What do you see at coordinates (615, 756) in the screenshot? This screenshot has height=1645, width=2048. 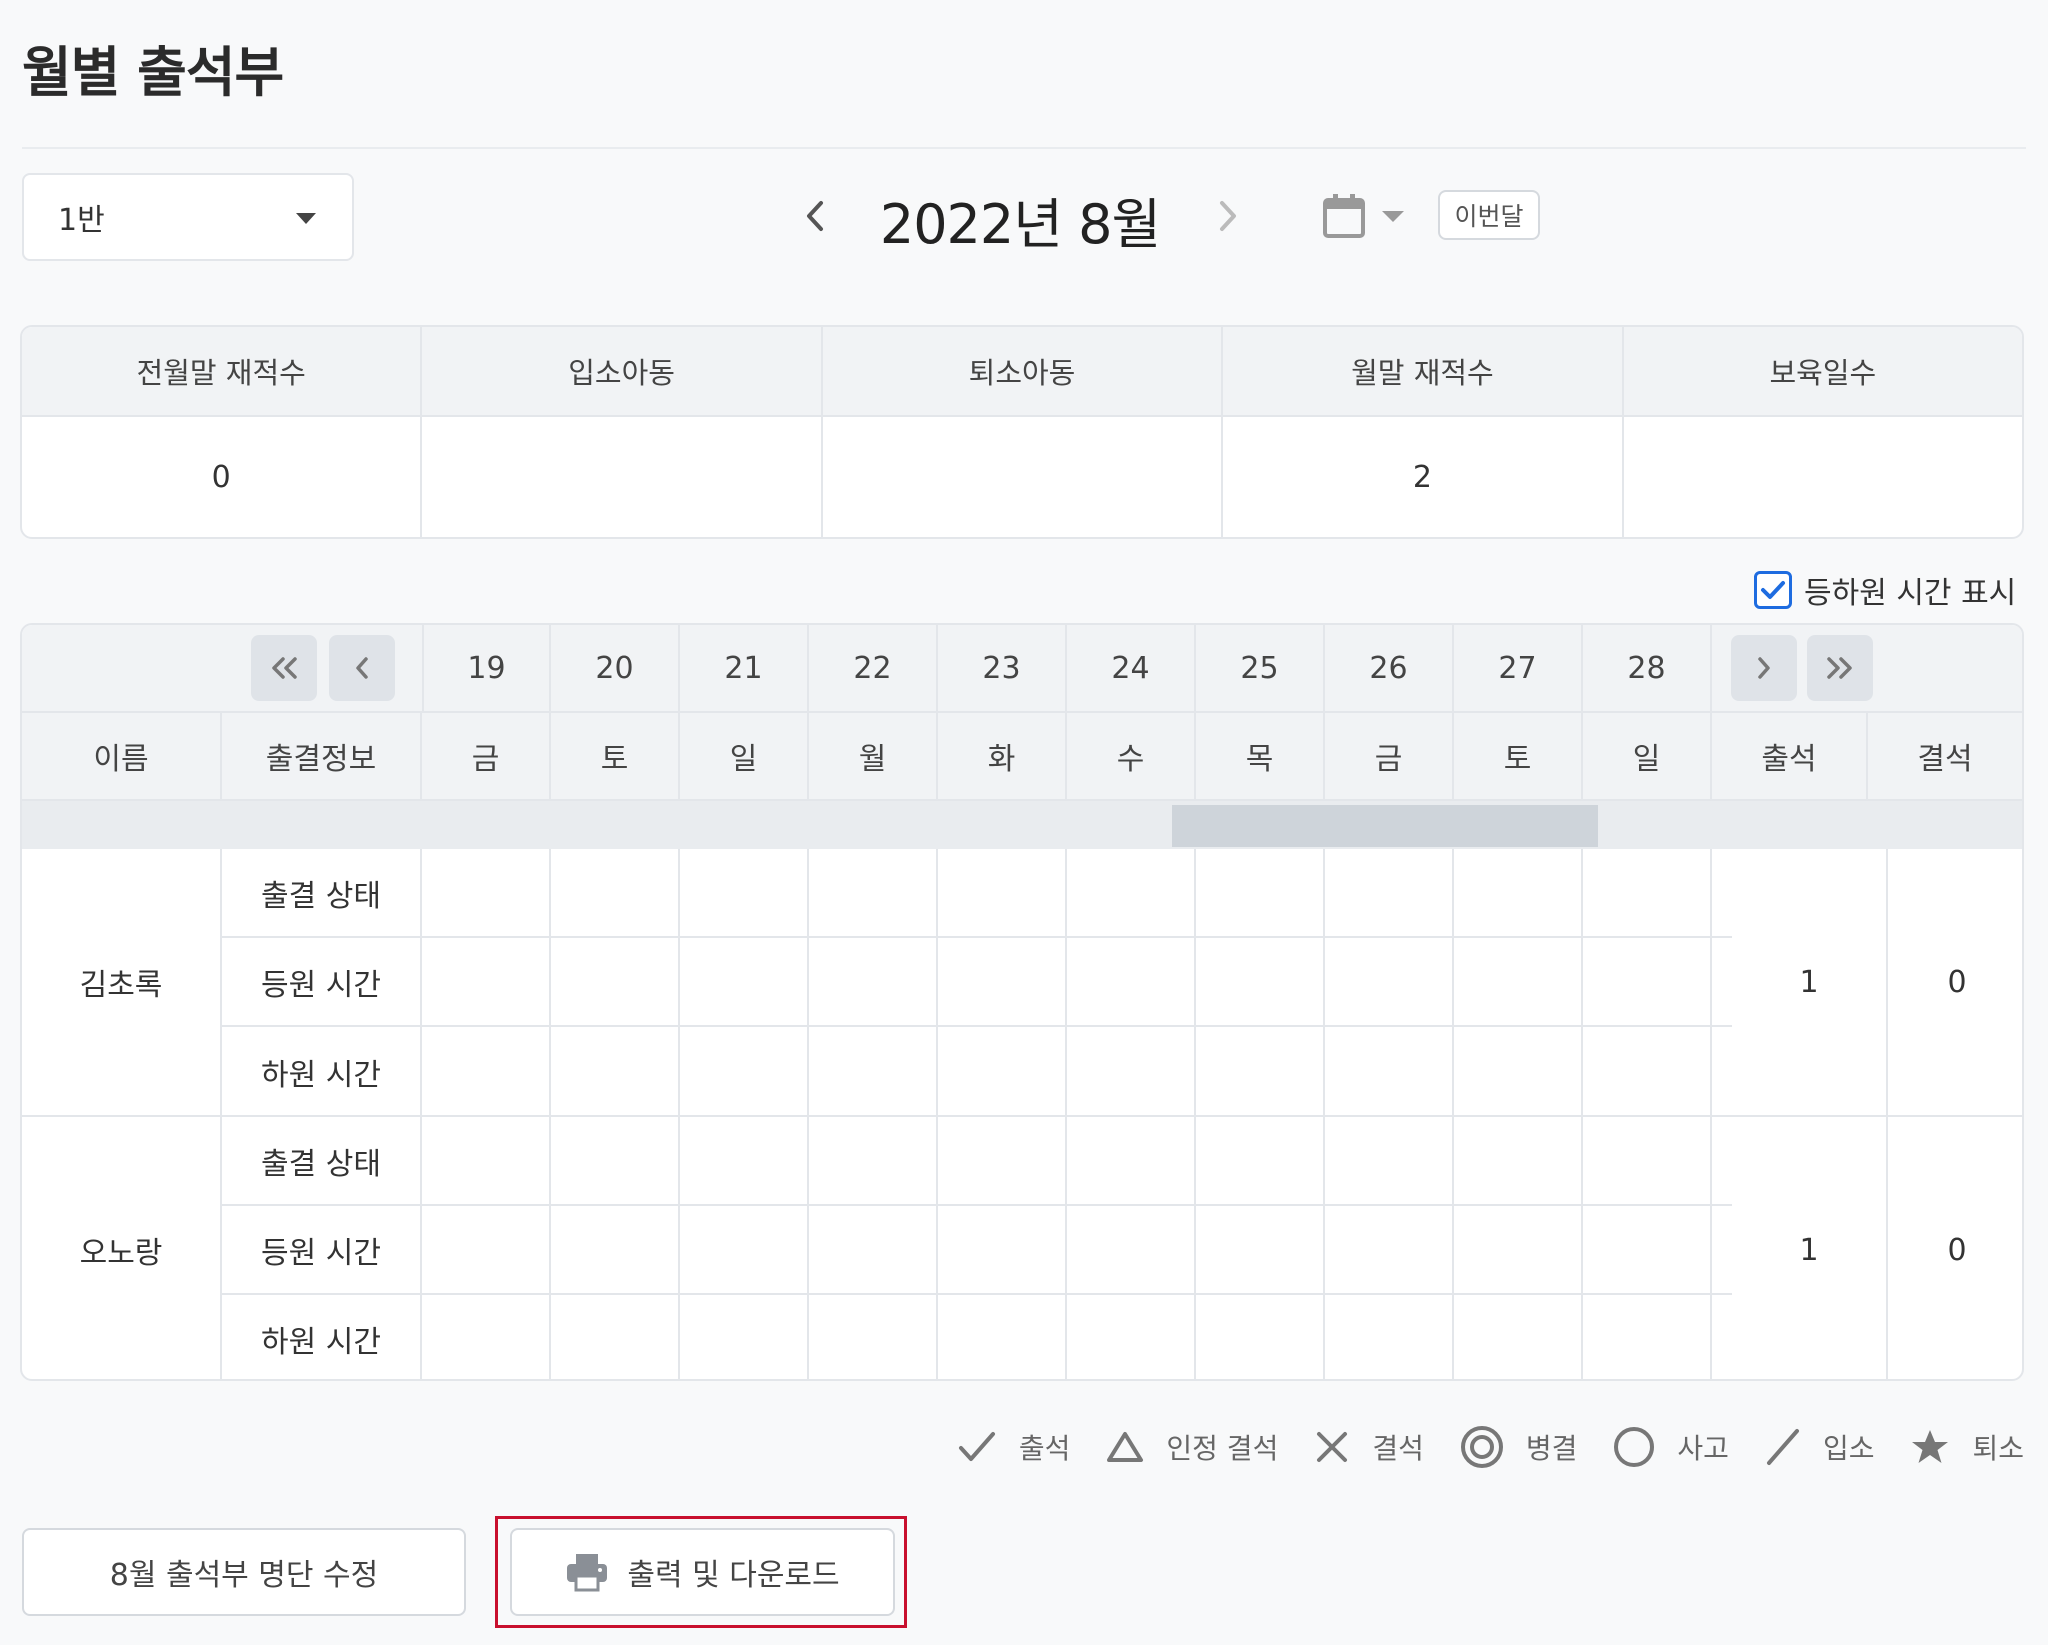 I see `weekday-cell: 토` at bounding box center [615, 756].